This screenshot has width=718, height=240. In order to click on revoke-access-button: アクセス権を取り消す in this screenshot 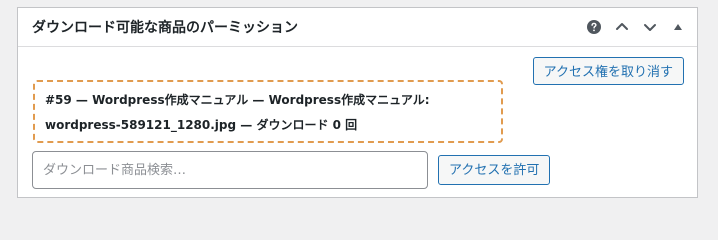, I will do `click(608, 71)`.